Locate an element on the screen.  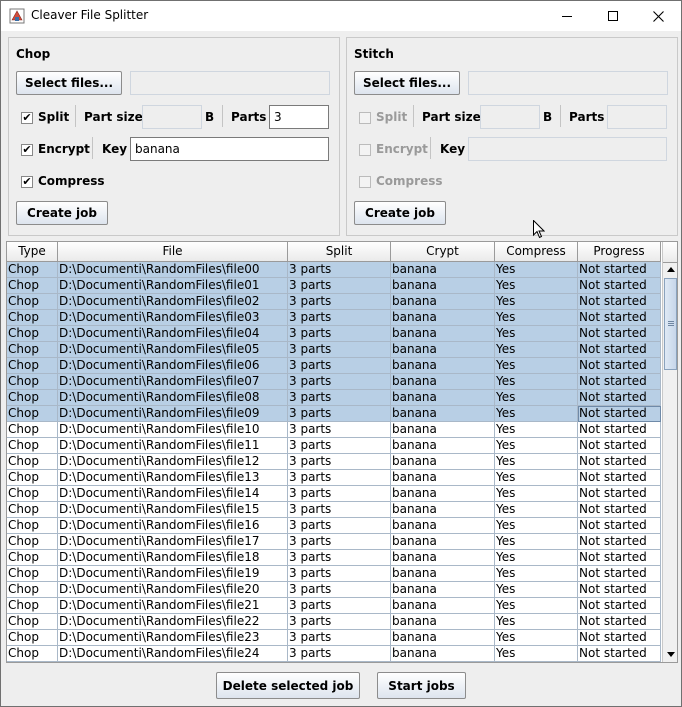
chop-split-checkbox: ✔ is located at coordinates (27, 118).